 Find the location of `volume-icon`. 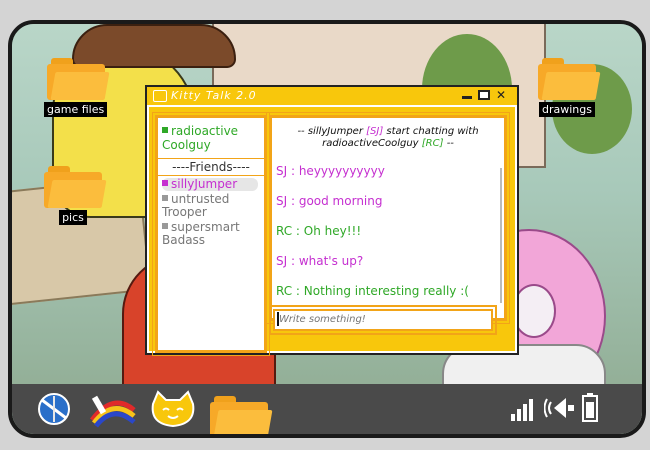

volume-icon is located at coordinates (559, 410).